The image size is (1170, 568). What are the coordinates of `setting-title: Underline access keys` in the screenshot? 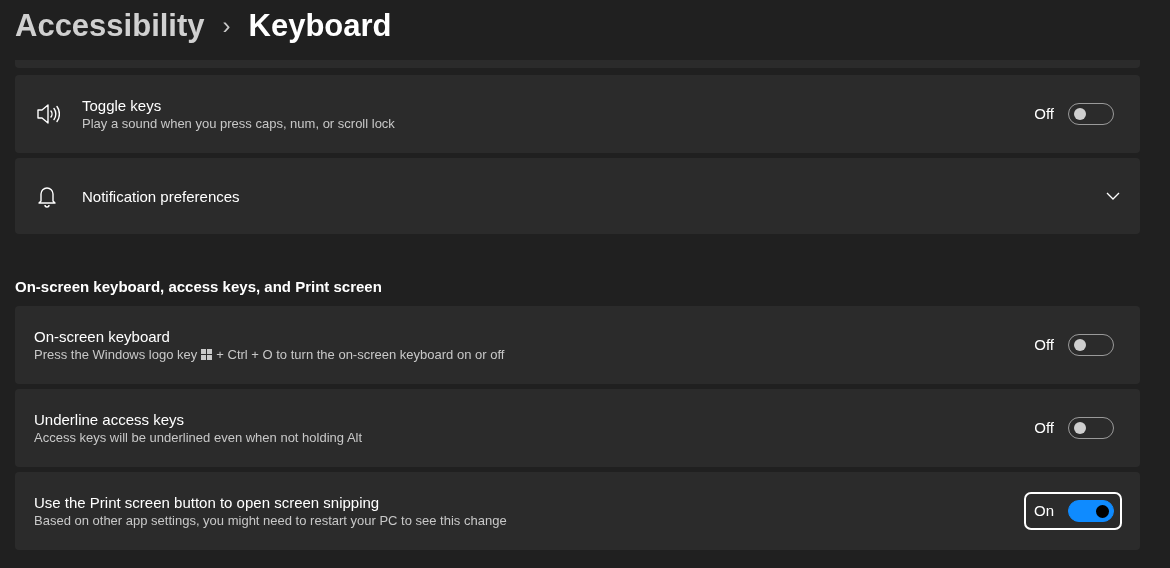 It's located at (110, 419).